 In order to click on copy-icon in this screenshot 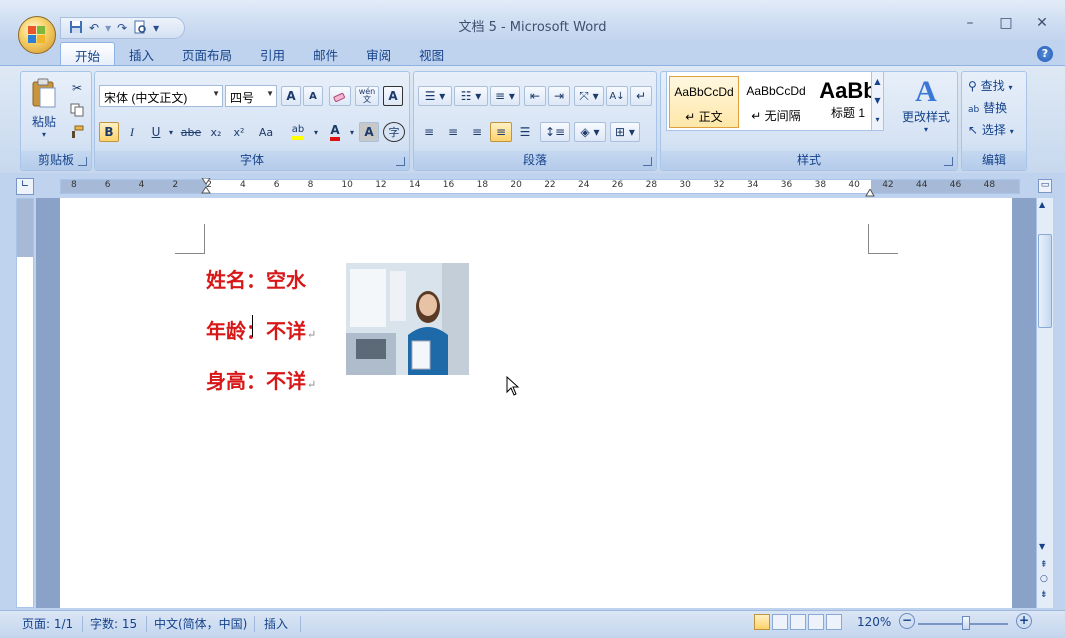, I will do `click(77, 110)`.